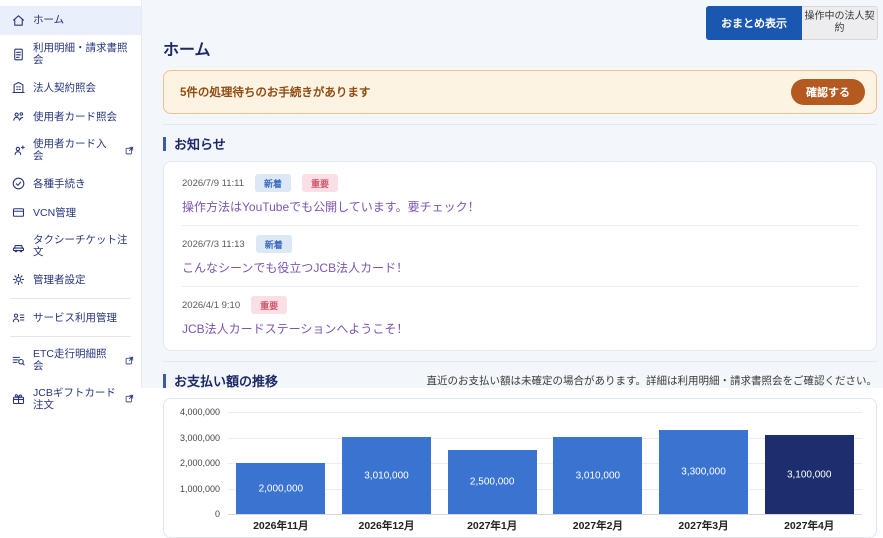  I want to click on news-date: 2026/7/9 11:11, so click(213, 183).